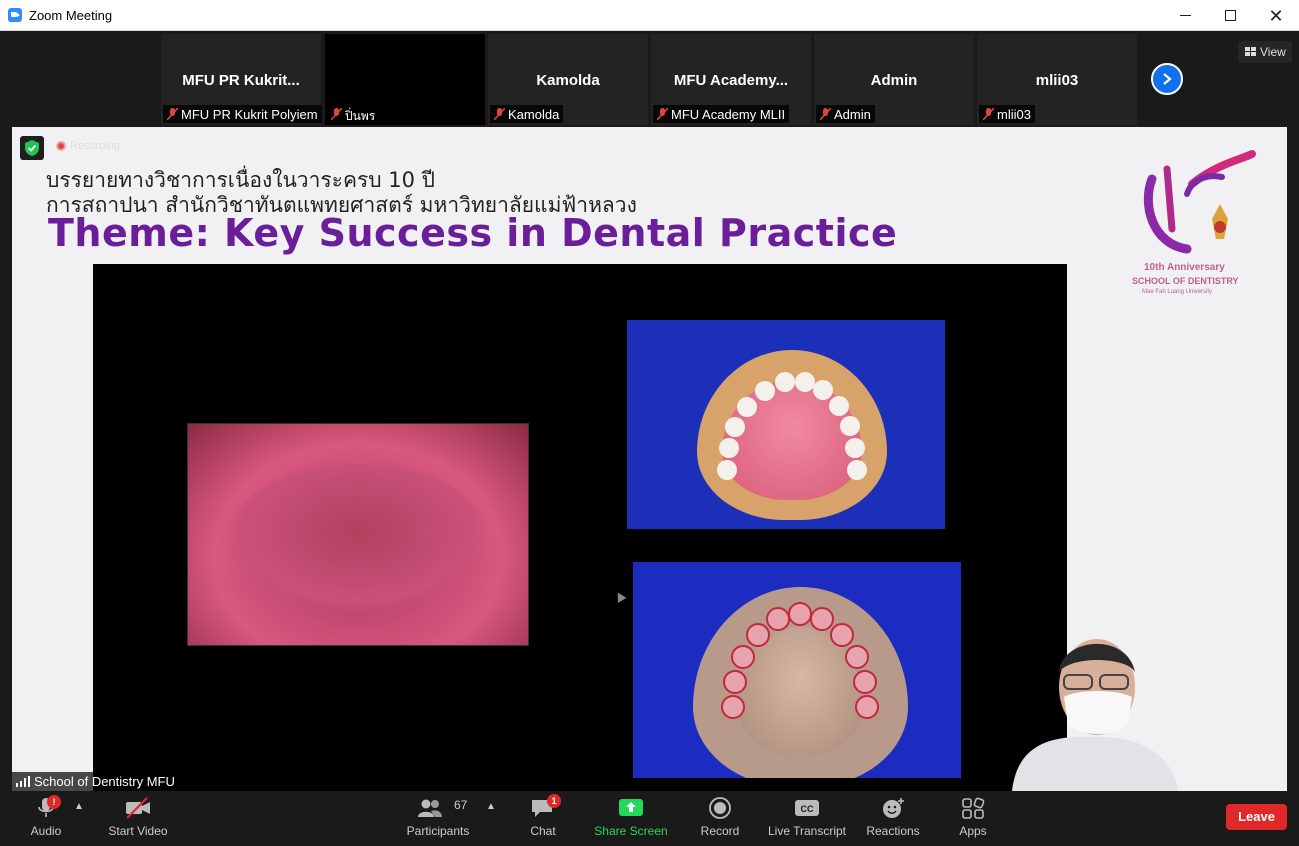  I want to click on audio-label: Audio, so click(46, 831).